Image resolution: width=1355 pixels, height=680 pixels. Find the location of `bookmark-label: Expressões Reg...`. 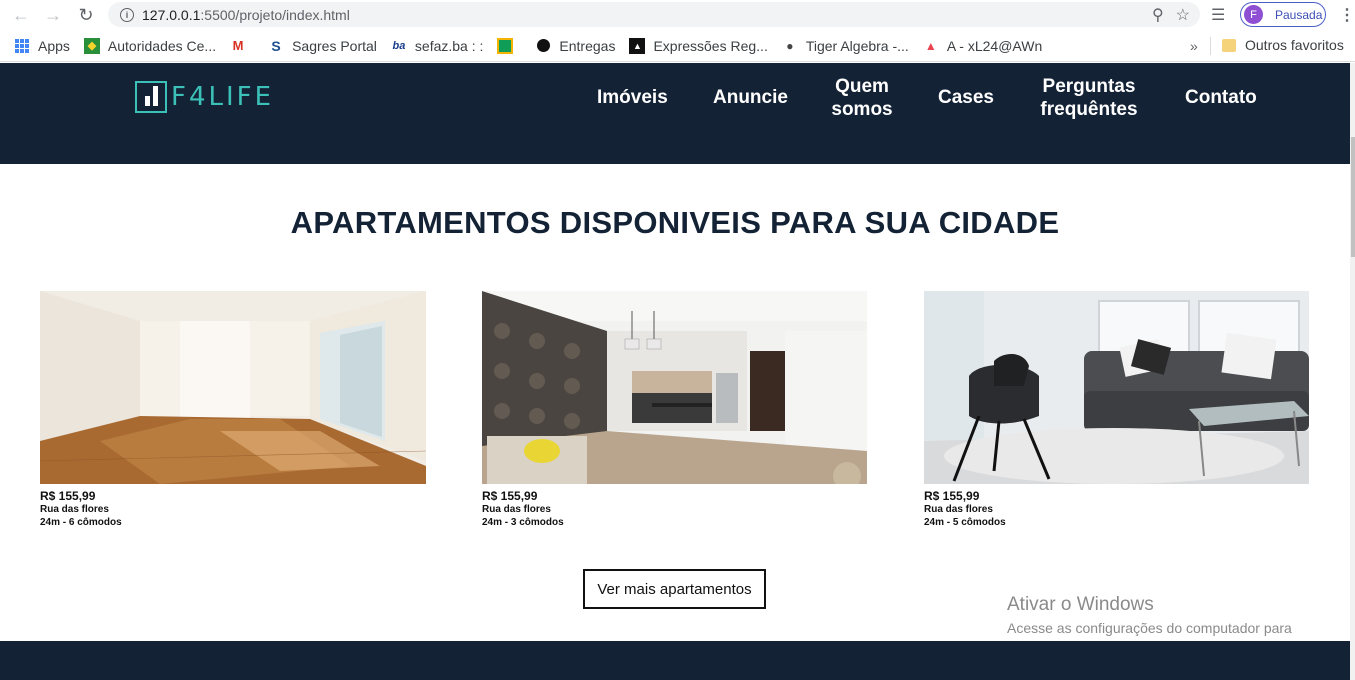

bookmark-label: Expressões Reg... is located at coordinates (710, 45).